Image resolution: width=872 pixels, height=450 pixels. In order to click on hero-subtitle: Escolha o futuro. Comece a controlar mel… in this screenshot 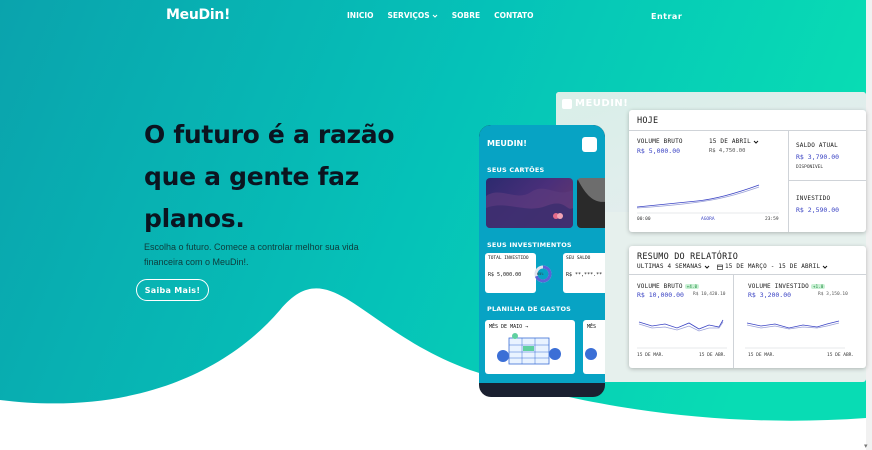, I will do `click(279, 255)`.